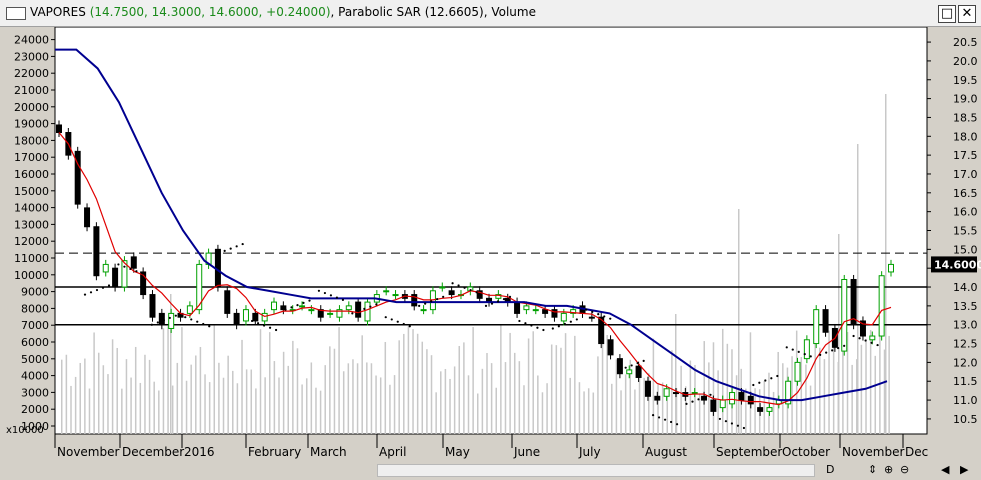 The image size is (981, 480). I want to click on volume-tick-label: 2000, so click(35, 409).